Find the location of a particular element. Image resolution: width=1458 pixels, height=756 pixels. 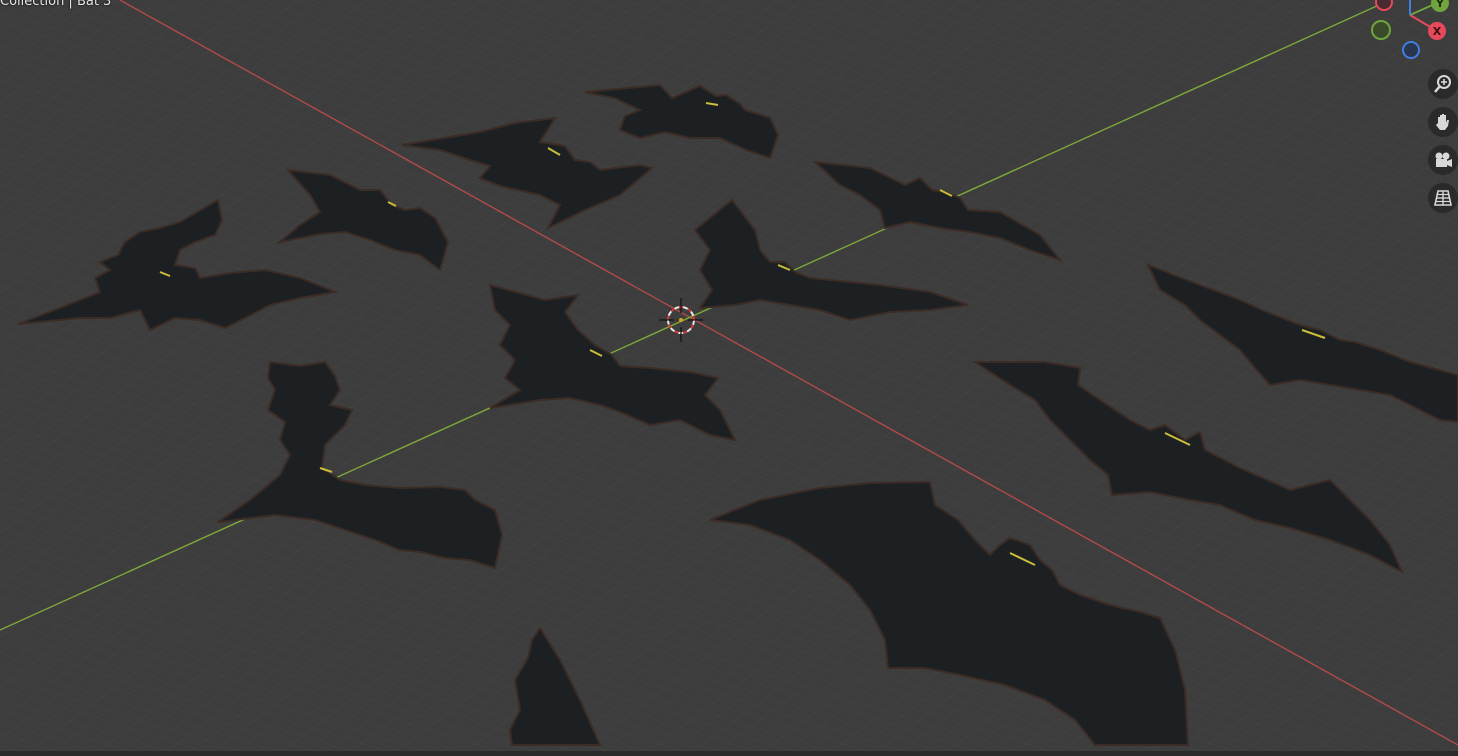

viewport-collection-label: Collection | Bat 3 is located at coordinates (56, 4).